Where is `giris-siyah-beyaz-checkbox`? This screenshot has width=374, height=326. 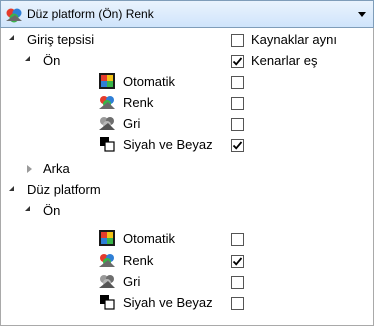
giris-siyah-beyaz-checkbox is located at coordinates (237, 145).